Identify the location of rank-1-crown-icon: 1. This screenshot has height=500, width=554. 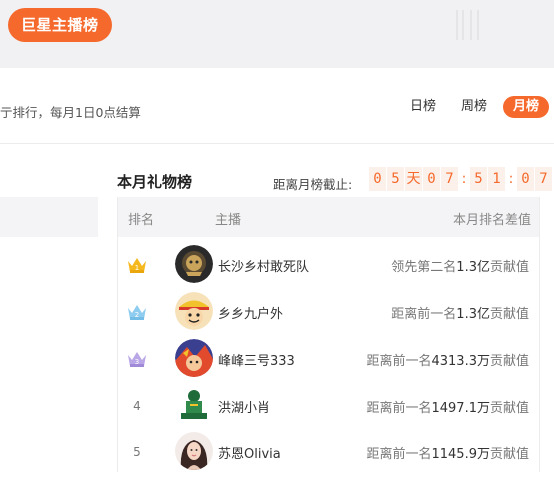
(137, 265).